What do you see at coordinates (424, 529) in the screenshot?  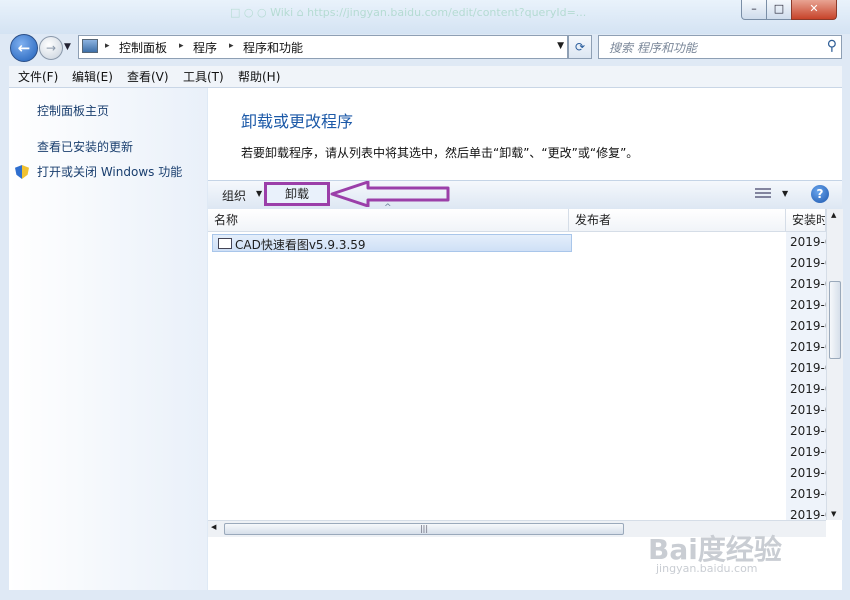 I see `horizontal-scroll-thumb: |||` at bounding box center [424, 529].